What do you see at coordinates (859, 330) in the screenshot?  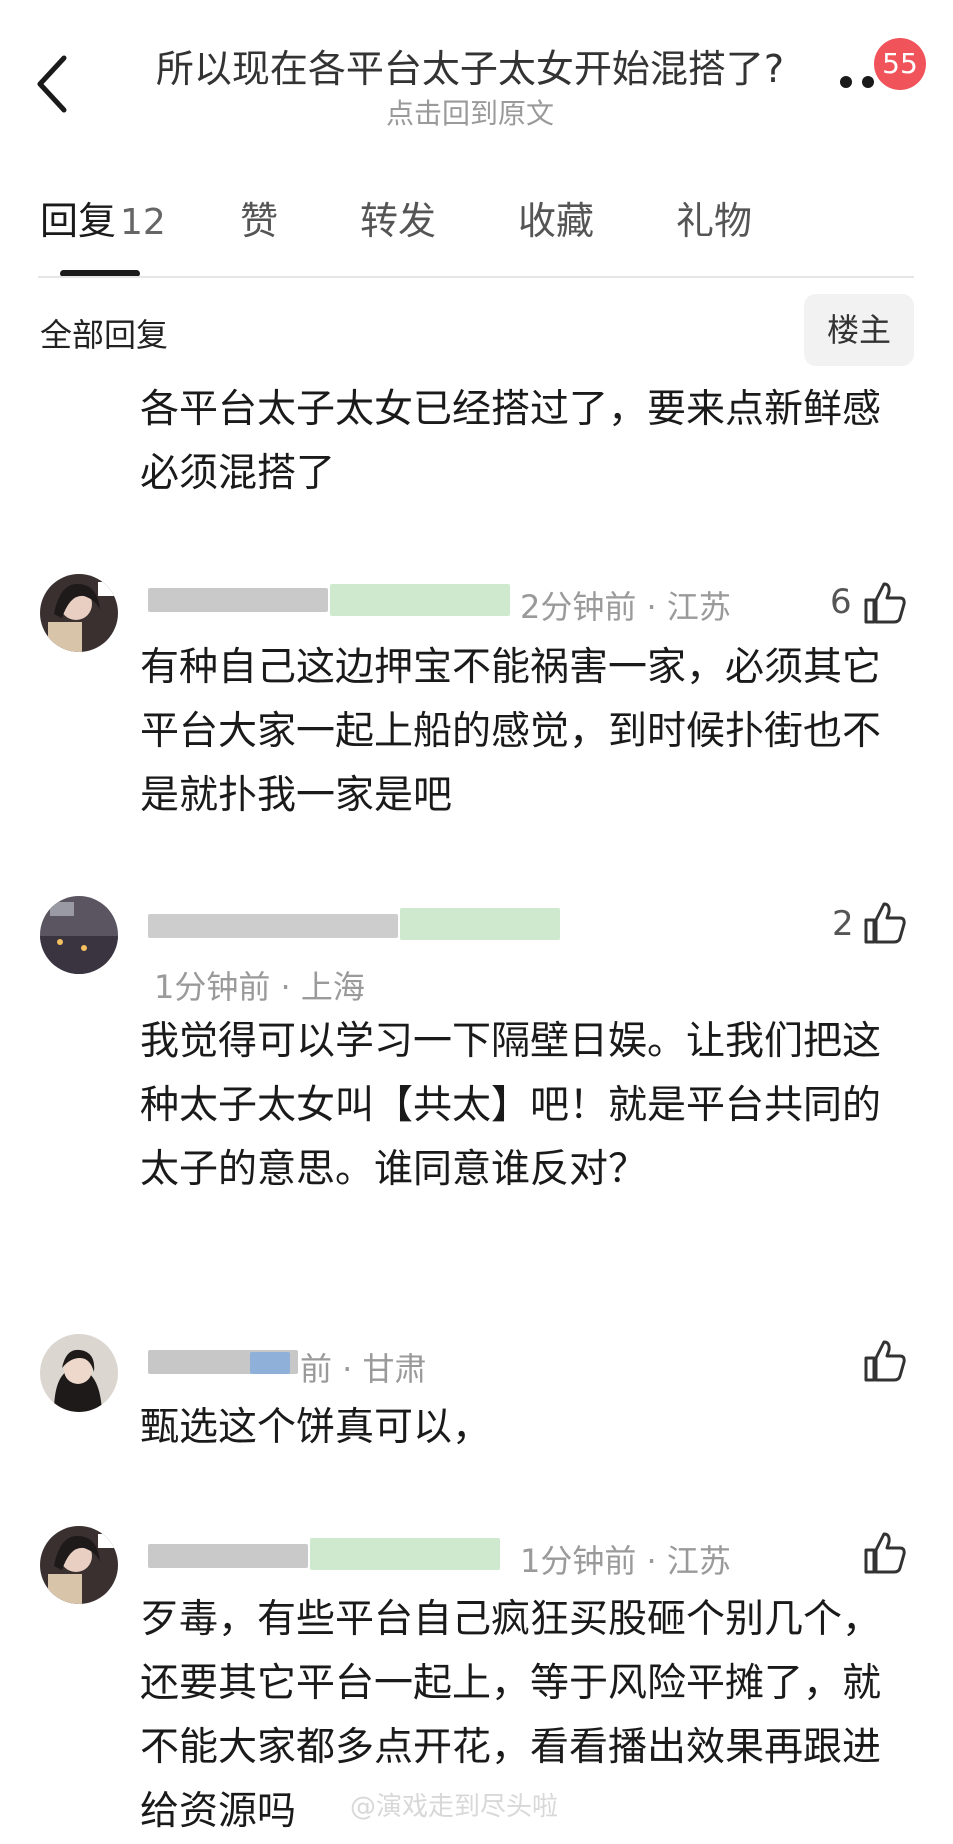 I see `op-only-button: 楼主` at bounding box center [859, 330].